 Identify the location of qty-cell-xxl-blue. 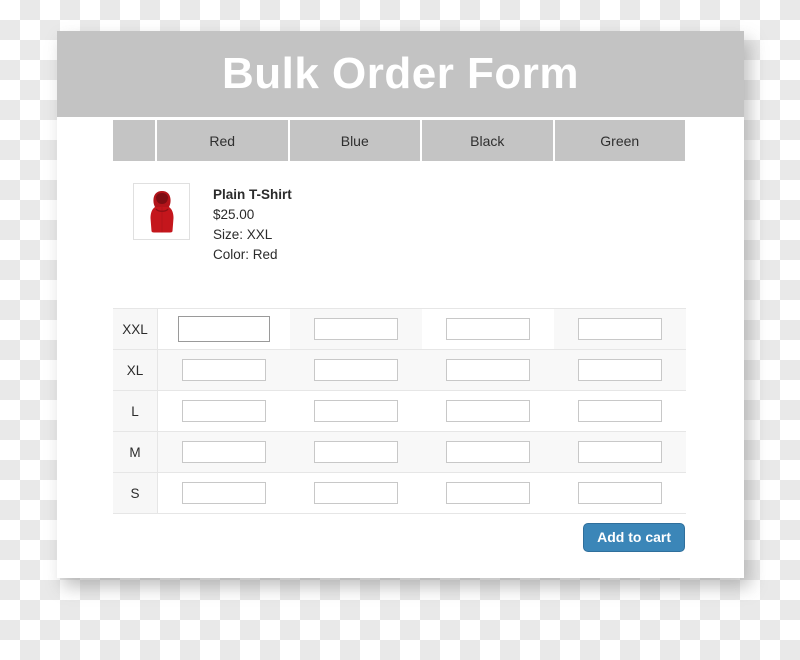
(356, 329).